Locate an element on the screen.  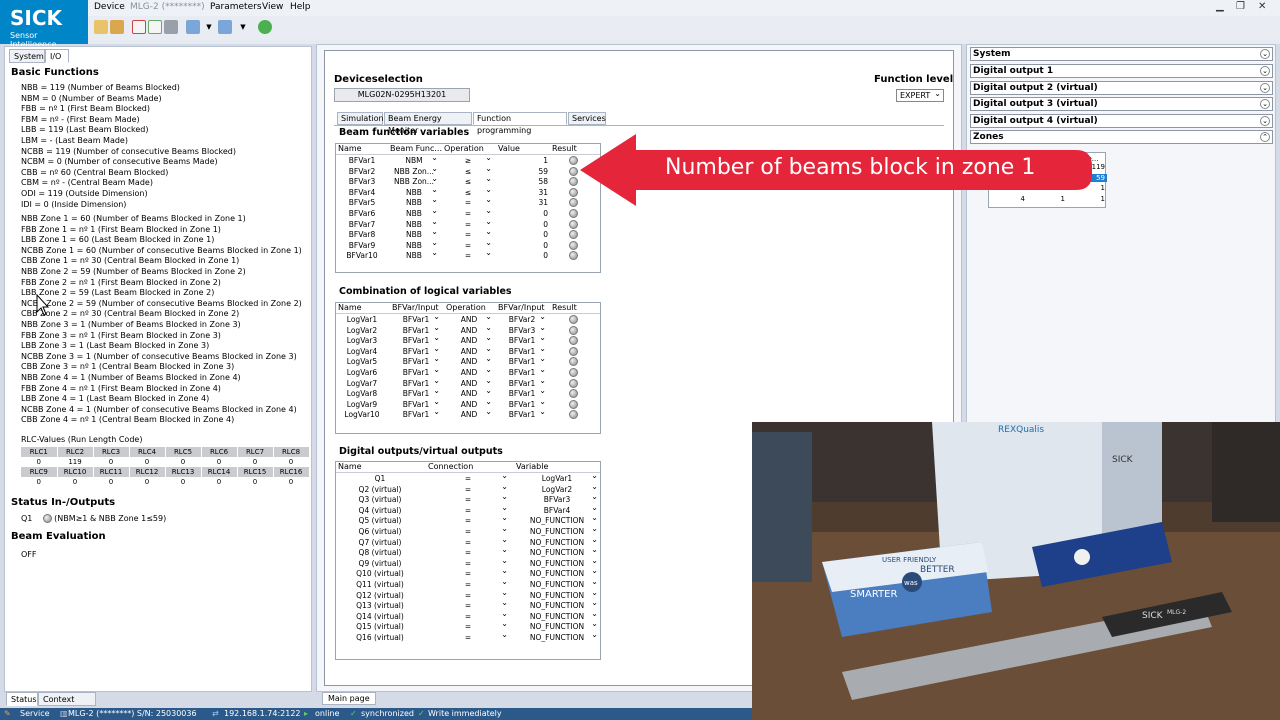
upload-dropdown-icon: ▼ is located at coordinates (209, 27).